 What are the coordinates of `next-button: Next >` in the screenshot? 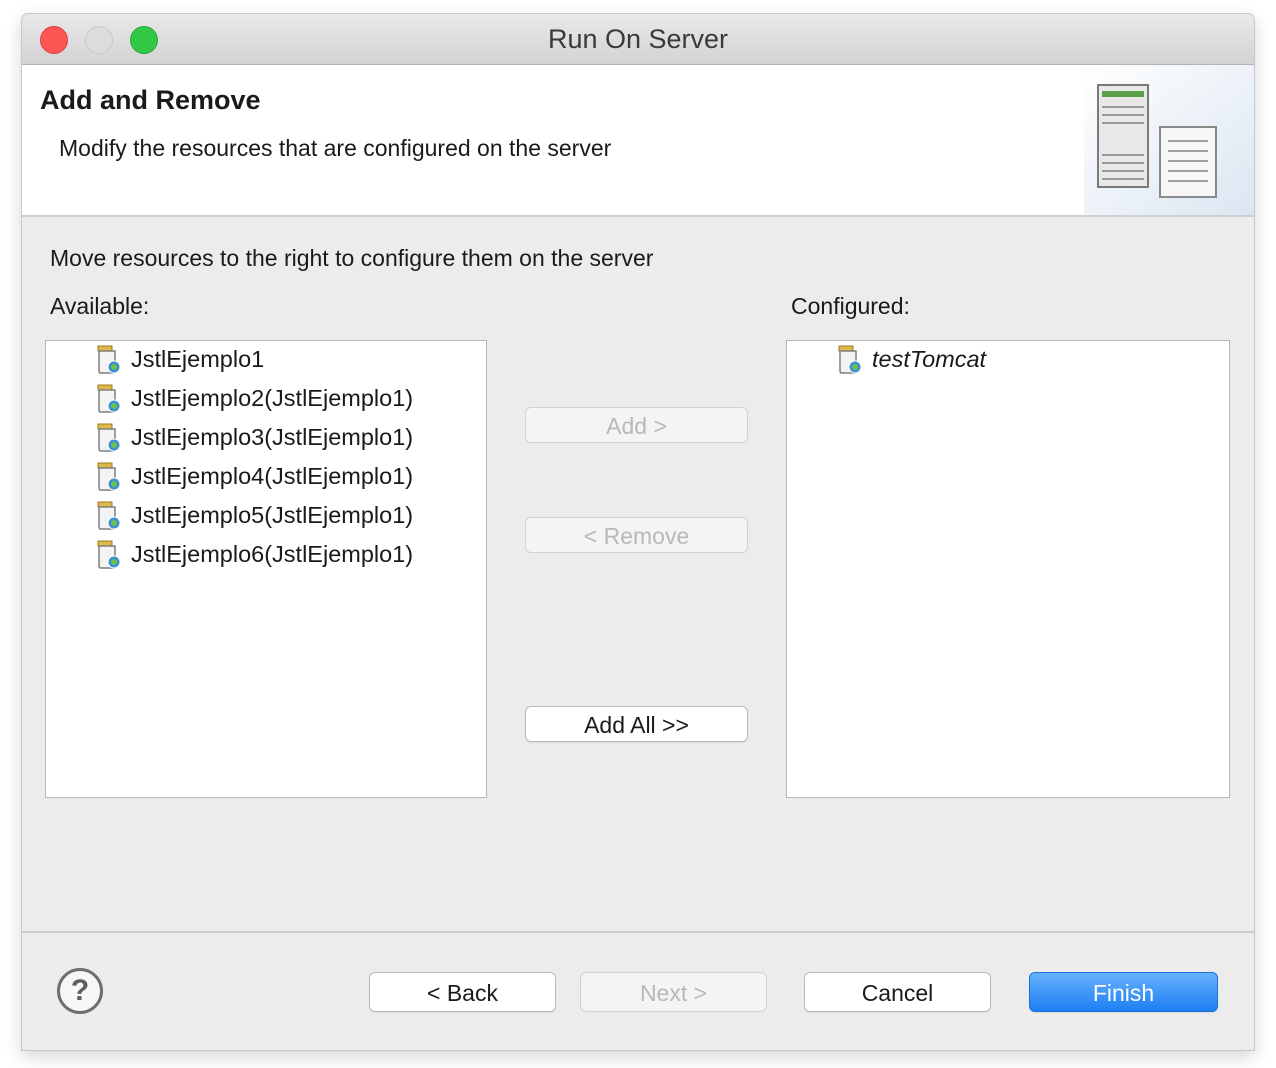 It's located at (673, 992).